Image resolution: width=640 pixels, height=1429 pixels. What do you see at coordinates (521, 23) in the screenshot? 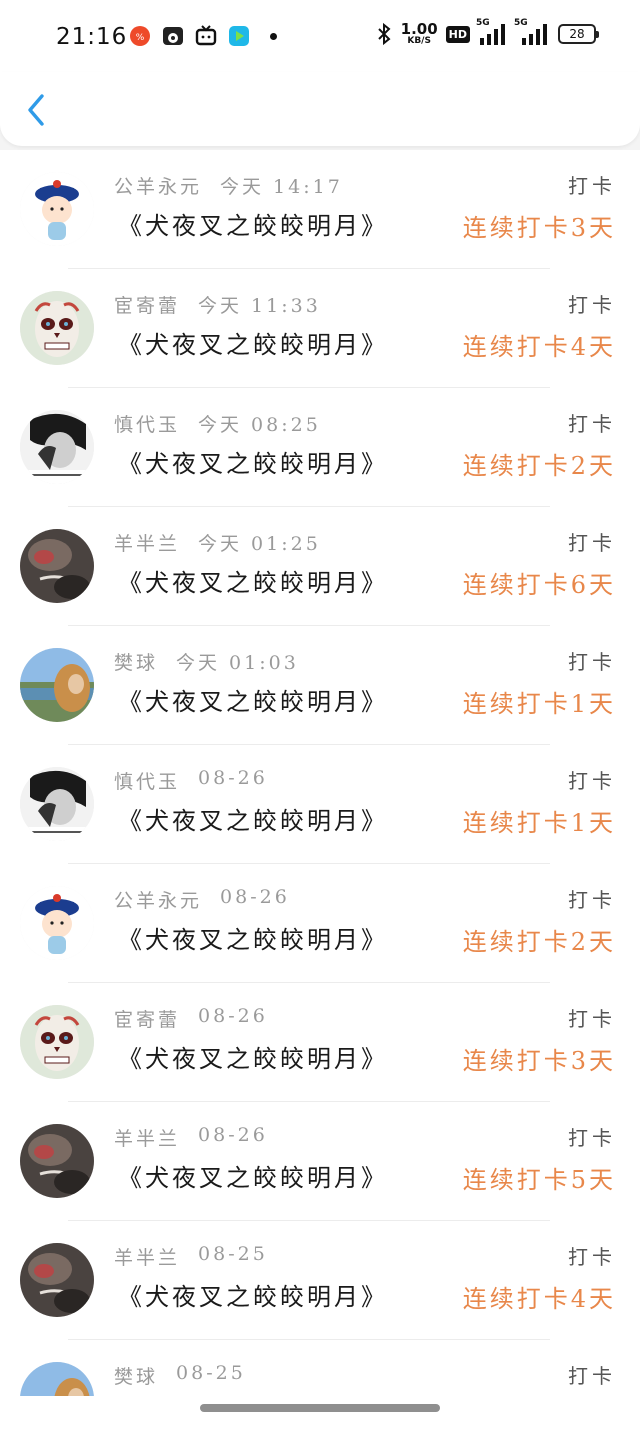
I see `signal-2-label: 5G` at bounding box center [521, 23].